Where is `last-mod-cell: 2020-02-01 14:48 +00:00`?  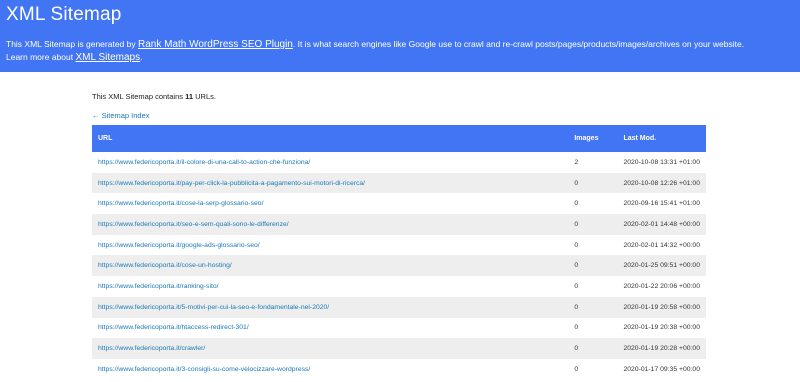 last-mod-cell: 2020-02-01 14:48 +00:00 is located at coordinates (661, 224).